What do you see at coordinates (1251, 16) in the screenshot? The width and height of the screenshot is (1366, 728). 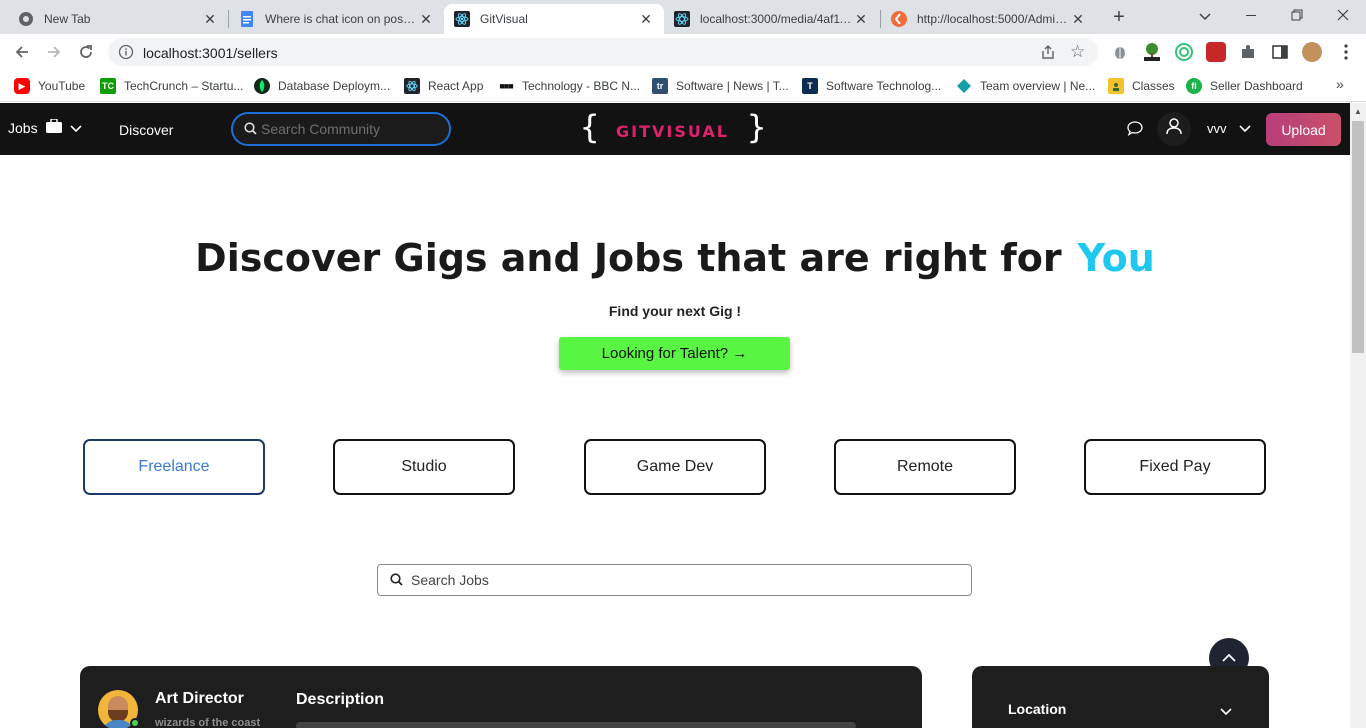 I see `minimize-icon` at bounding box center [1251, 16].